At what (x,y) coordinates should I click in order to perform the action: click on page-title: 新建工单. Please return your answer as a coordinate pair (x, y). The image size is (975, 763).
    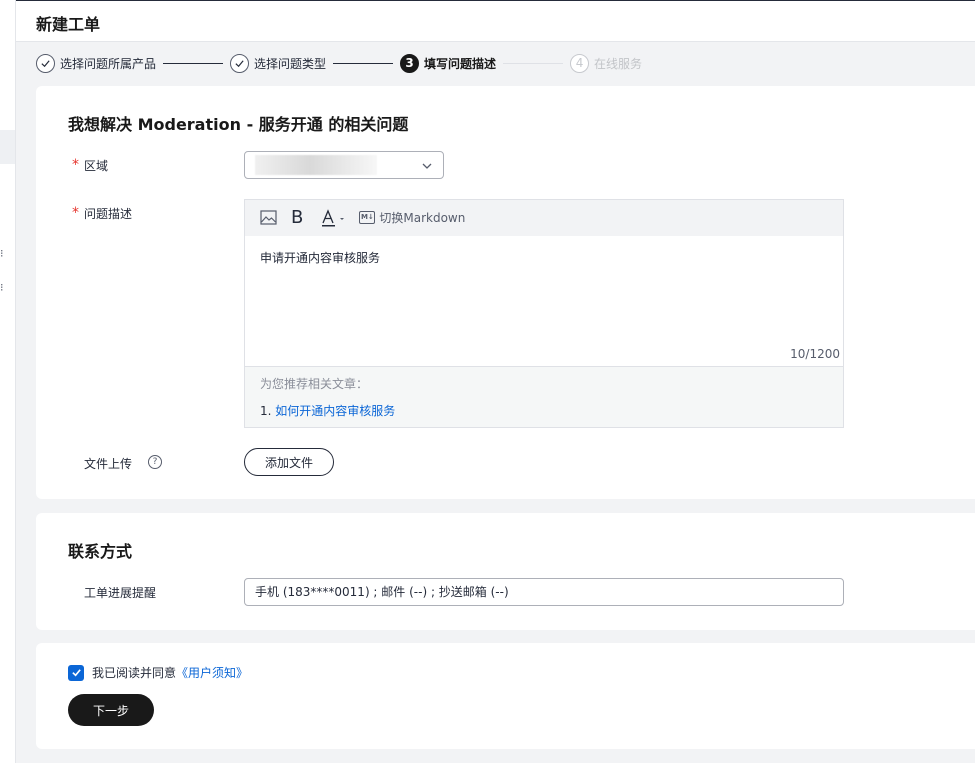
    Looking at the image, I should click on (68, 24).